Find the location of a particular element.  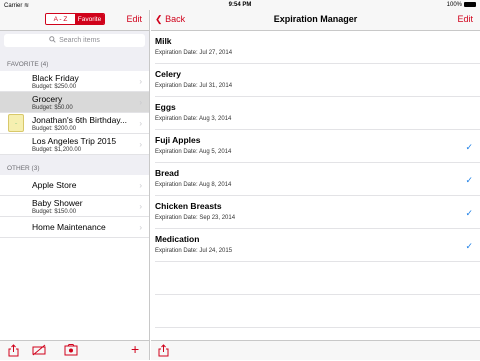

right-edit-button: Edit is located at coordinates (465, 19).